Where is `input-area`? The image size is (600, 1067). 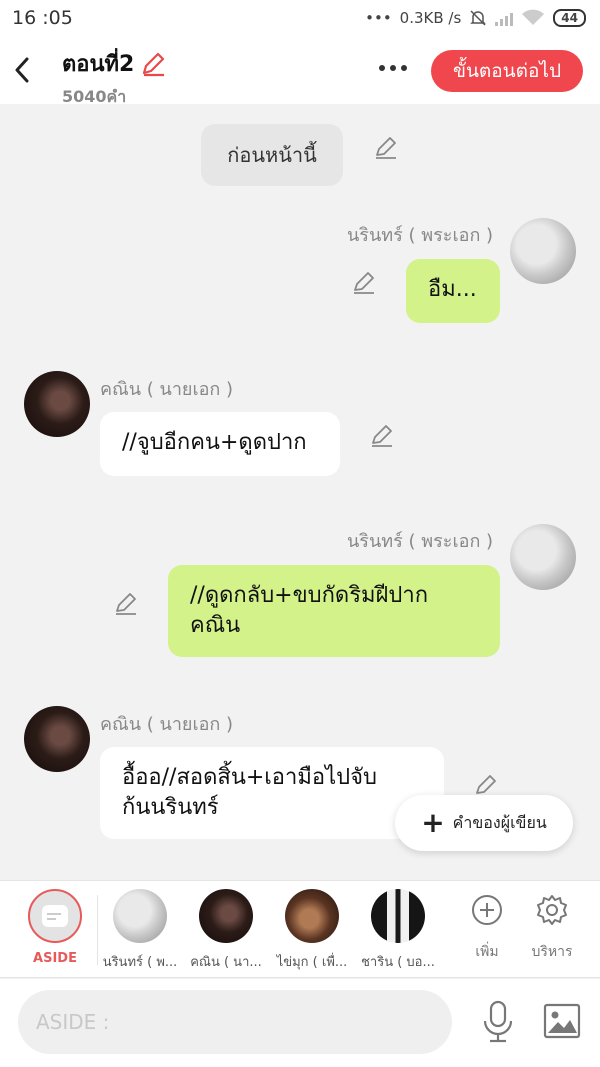
input-area is located at coordinates (300, 1023).